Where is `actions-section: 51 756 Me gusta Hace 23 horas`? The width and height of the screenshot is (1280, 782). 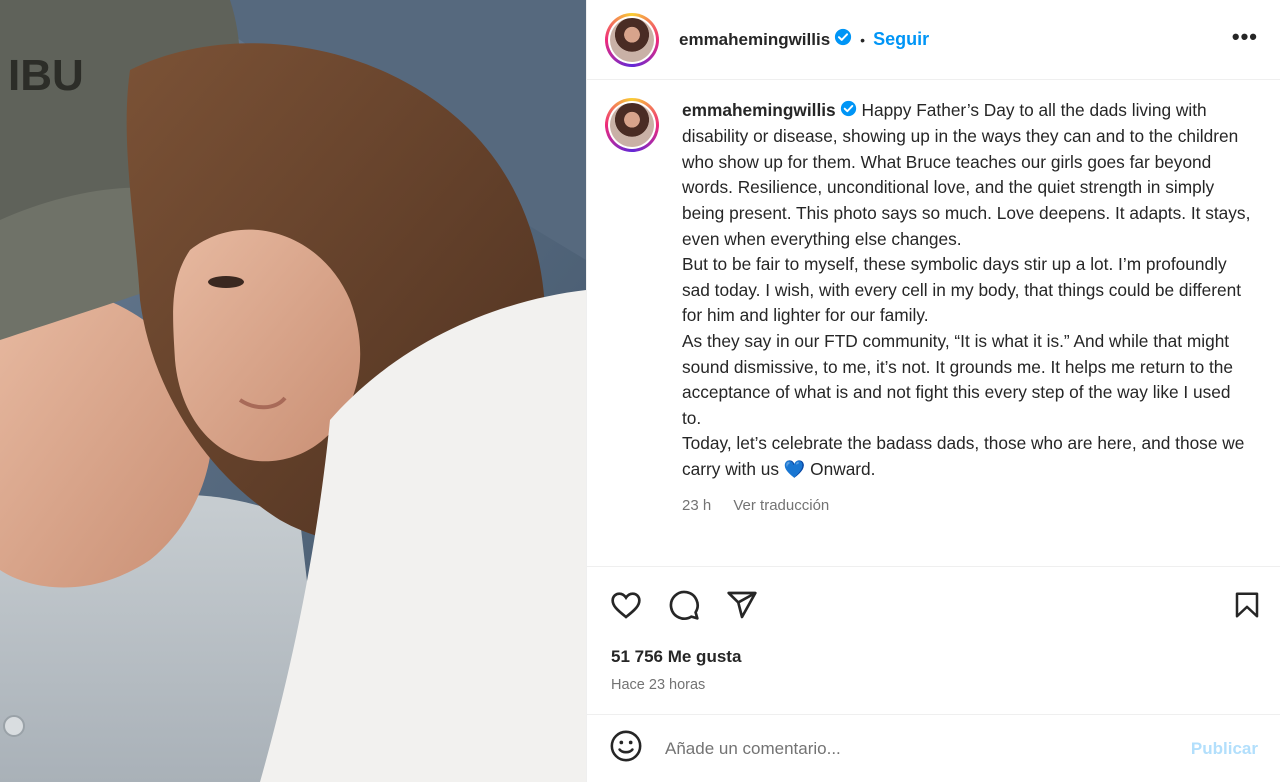
actions-section: 51 756 Me gusta Hace 23 horas is located at coordinates (933, 629).